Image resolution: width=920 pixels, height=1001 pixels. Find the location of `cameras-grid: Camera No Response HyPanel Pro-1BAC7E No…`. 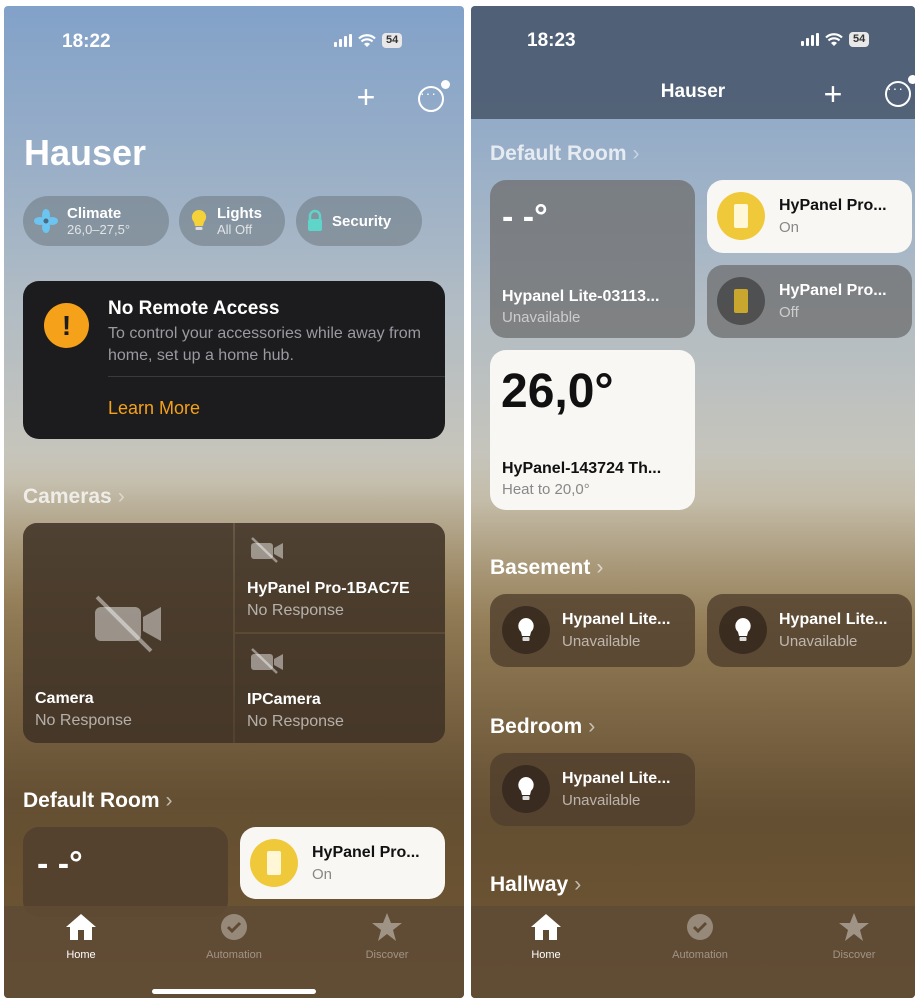

cameras-grid: Camera No Response HyPanel Pro-1BAC7E No… is located at coordinates (234, 633).